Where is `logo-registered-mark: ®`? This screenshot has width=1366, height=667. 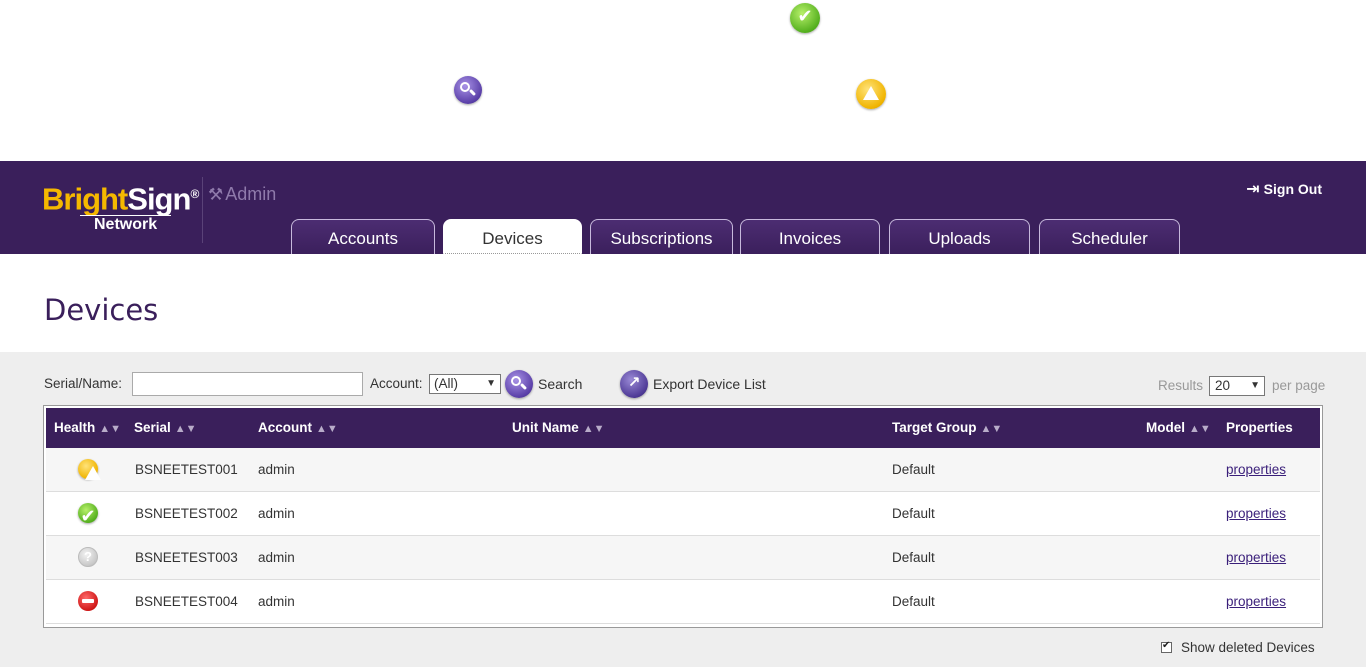
logo-registered-mark: ® is located at coordinates (194, 194).